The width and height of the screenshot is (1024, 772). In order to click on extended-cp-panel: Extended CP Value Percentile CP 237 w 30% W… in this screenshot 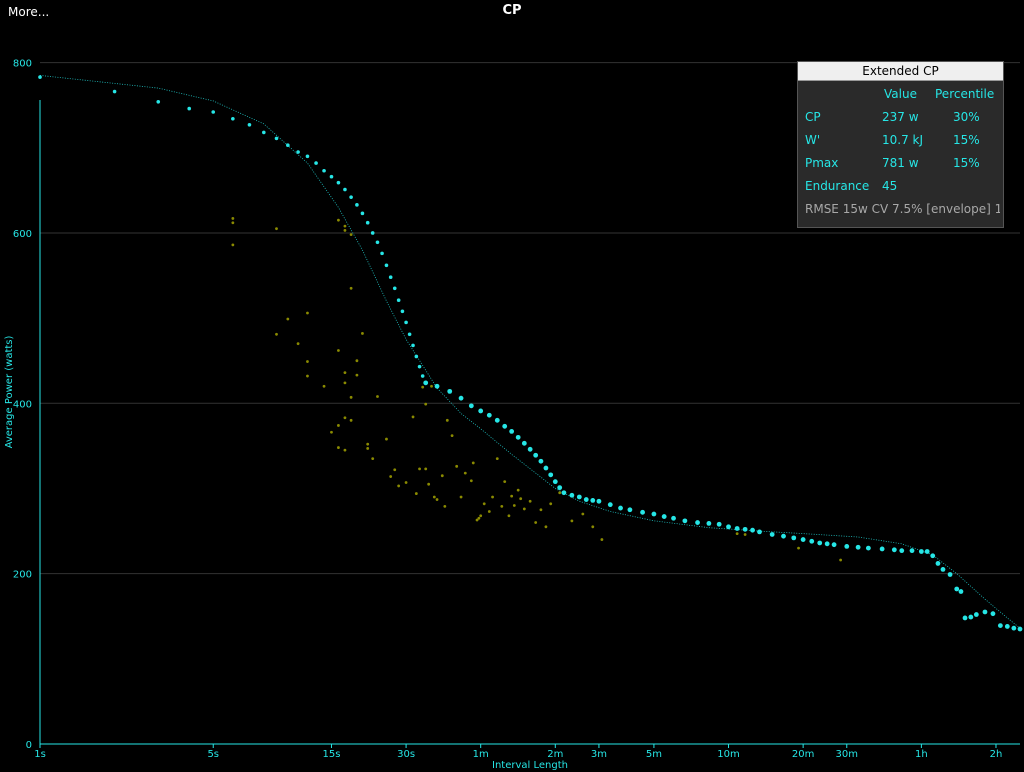, I will do `click(900, 144)`.